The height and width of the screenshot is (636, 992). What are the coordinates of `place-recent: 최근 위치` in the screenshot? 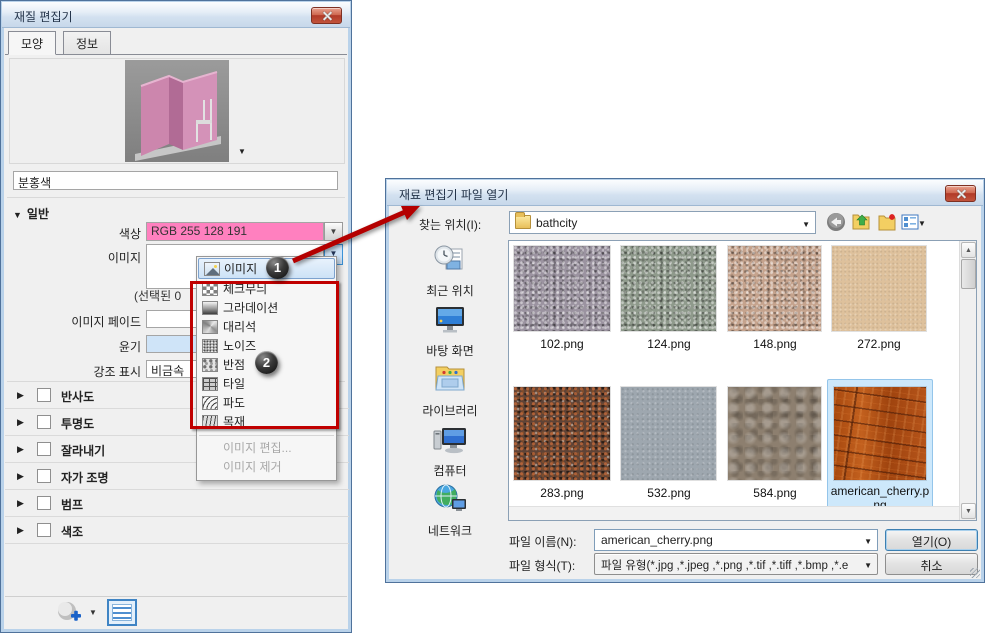 It's located at (450, 271).